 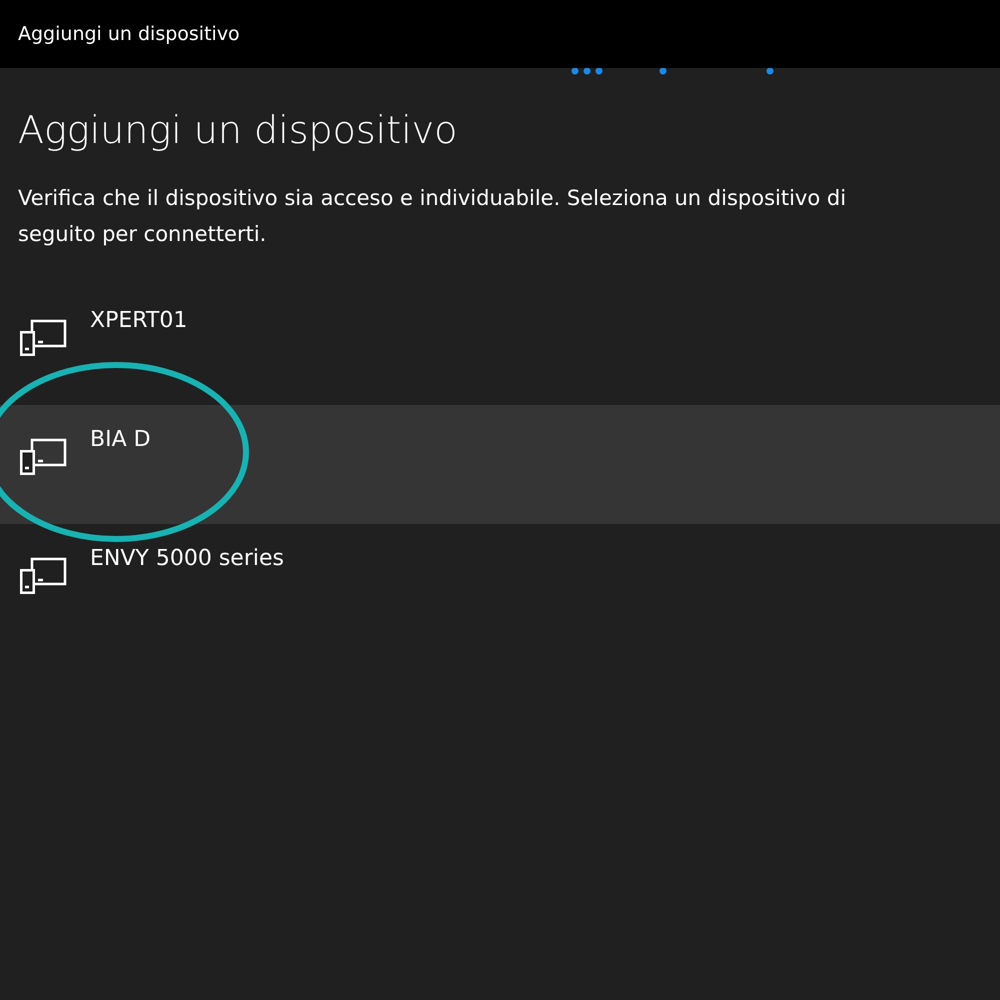 I want to click on device-item: BIA D, so click(x=500, y=464).